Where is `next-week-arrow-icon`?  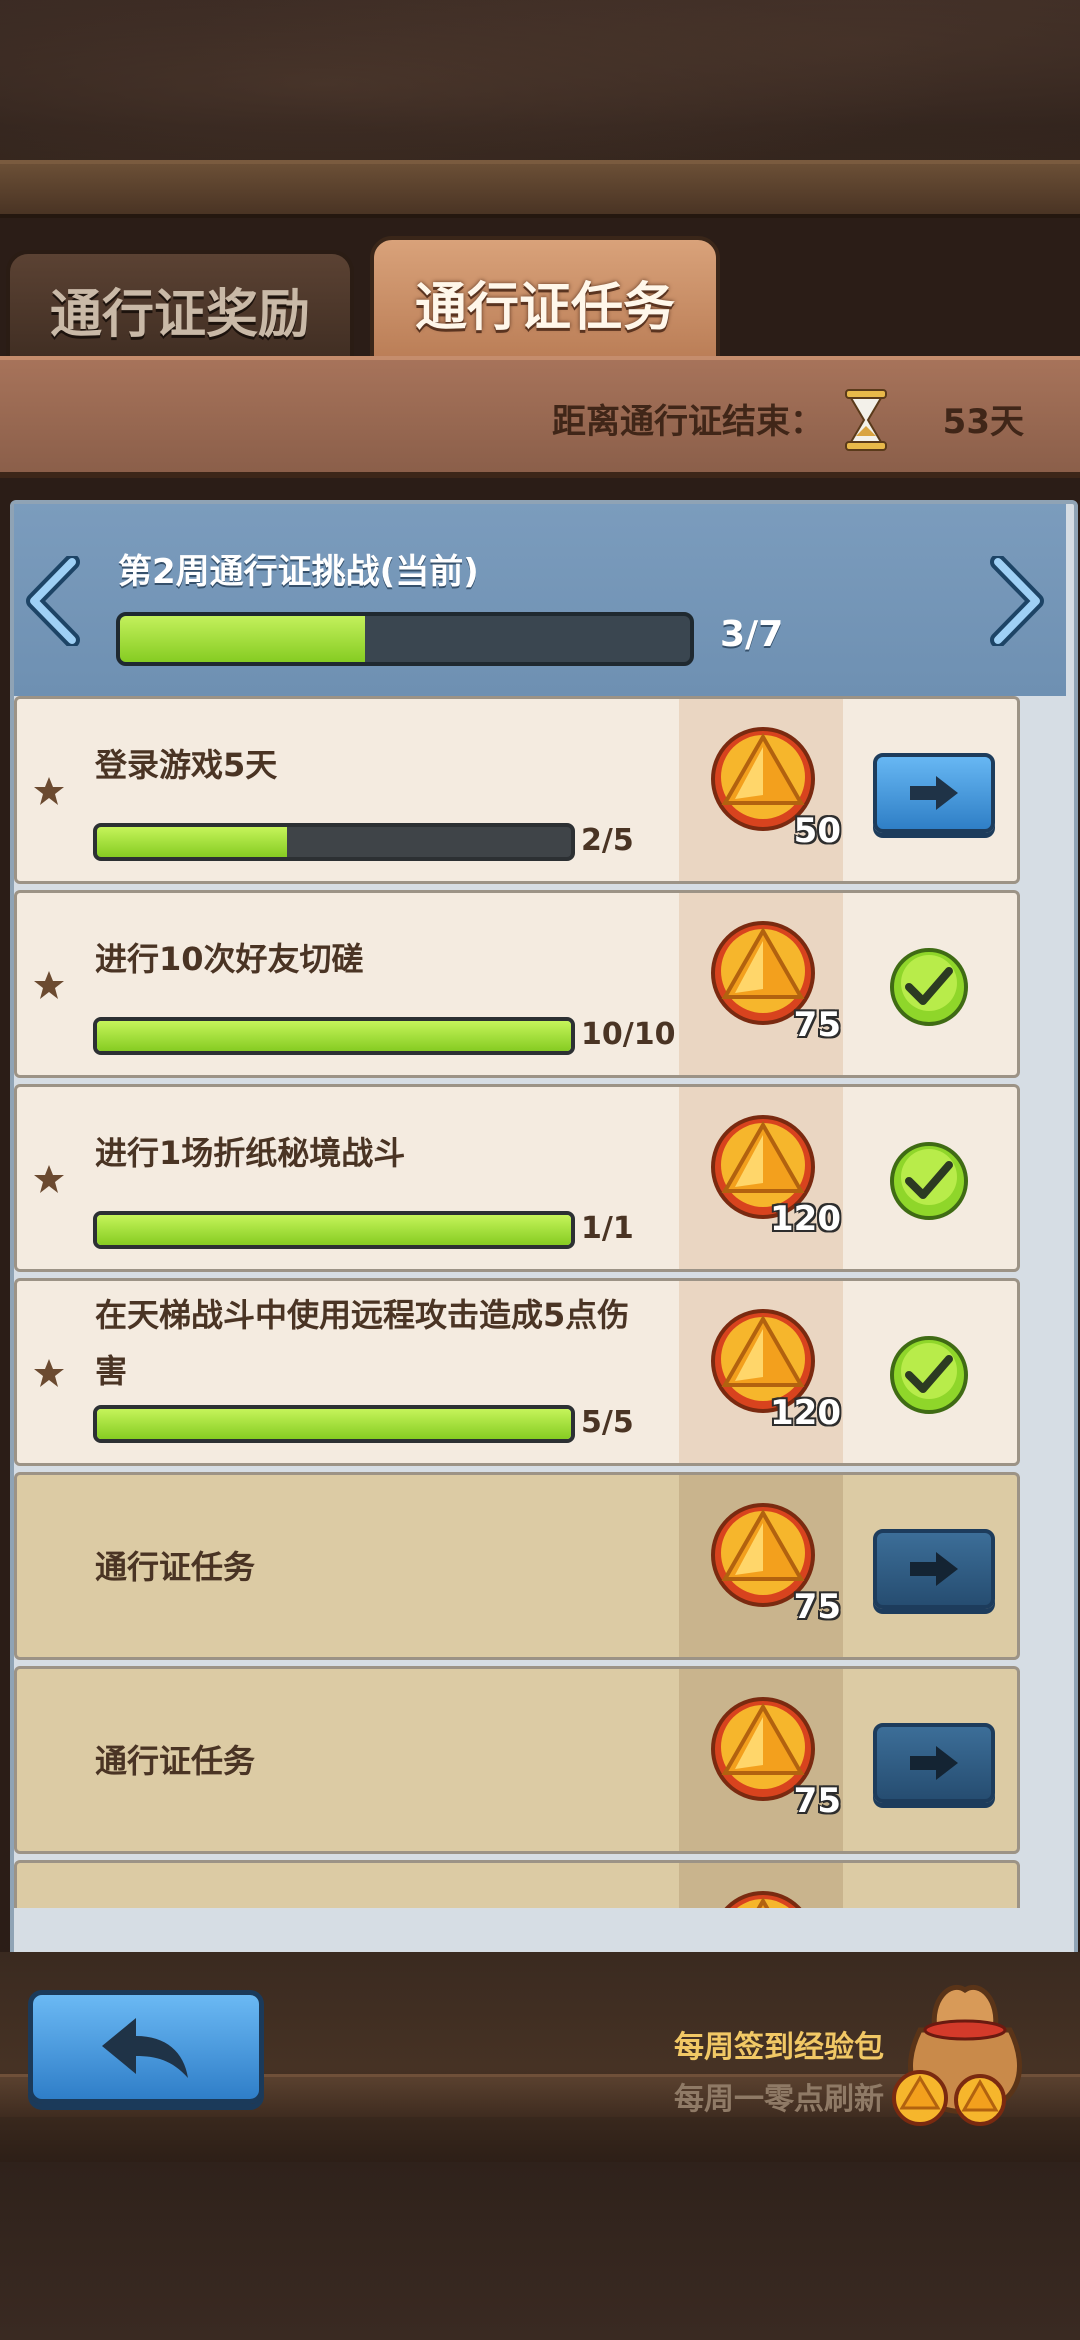
next-week-arrow-icon is located at coordinates (1016, 601).